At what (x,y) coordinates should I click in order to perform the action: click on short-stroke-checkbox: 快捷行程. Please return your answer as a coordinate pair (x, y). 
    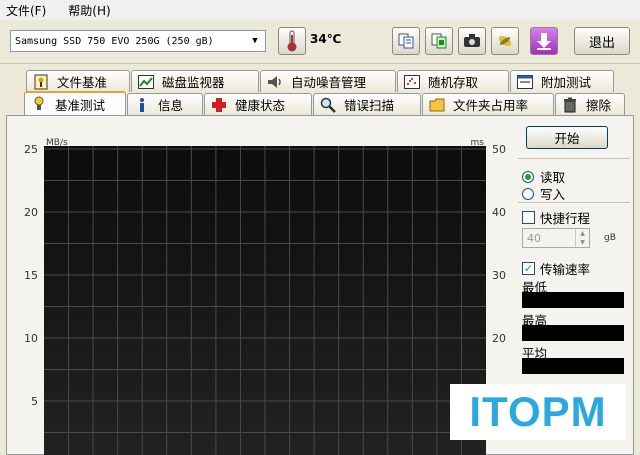
    Looking at the image, I should click on (556, 217).